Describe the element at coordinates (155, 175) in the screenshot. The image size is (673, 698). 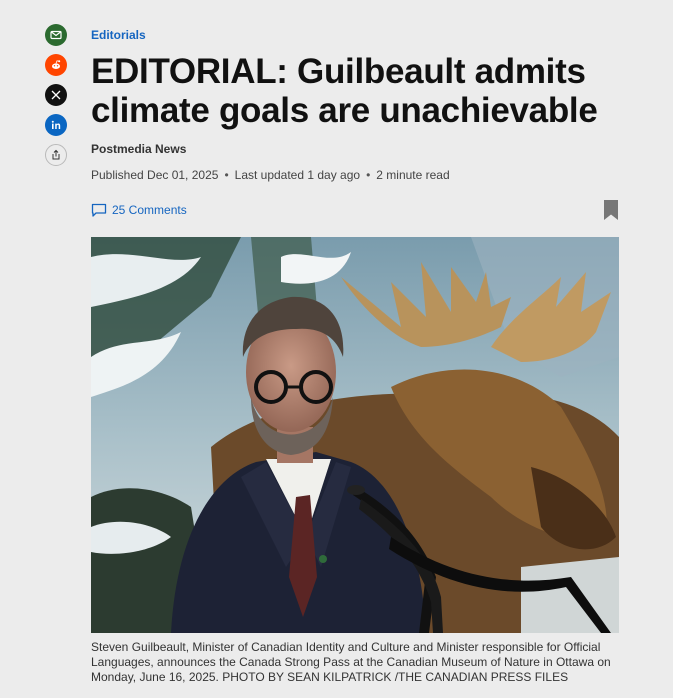
I see `published-date: Published Dec 01, 2025` at that location.